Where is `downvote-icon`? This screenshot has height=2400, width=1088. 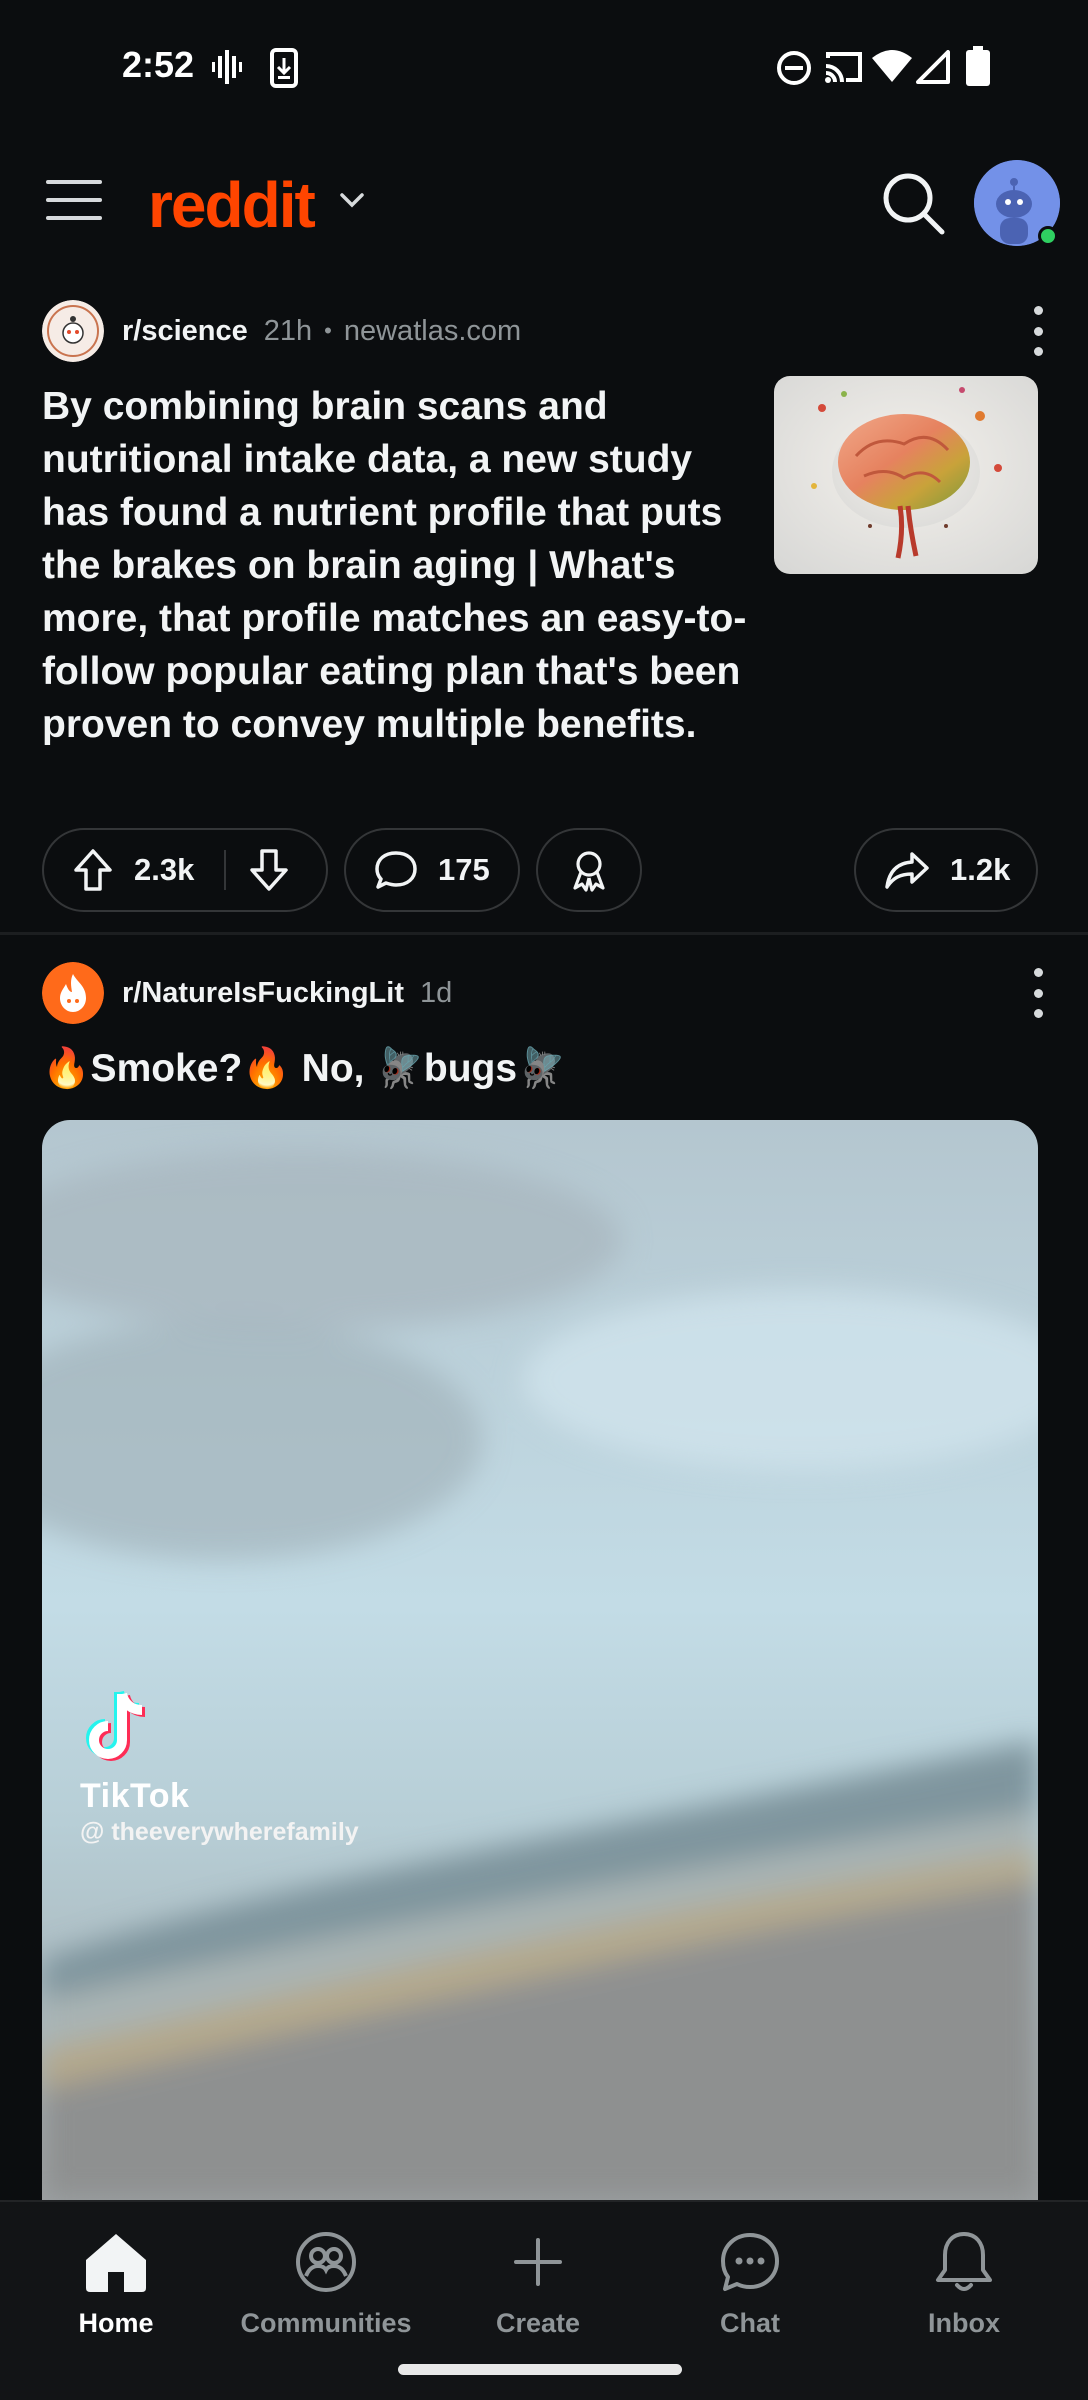
downvote-icon is located at coordinates (269, 870).